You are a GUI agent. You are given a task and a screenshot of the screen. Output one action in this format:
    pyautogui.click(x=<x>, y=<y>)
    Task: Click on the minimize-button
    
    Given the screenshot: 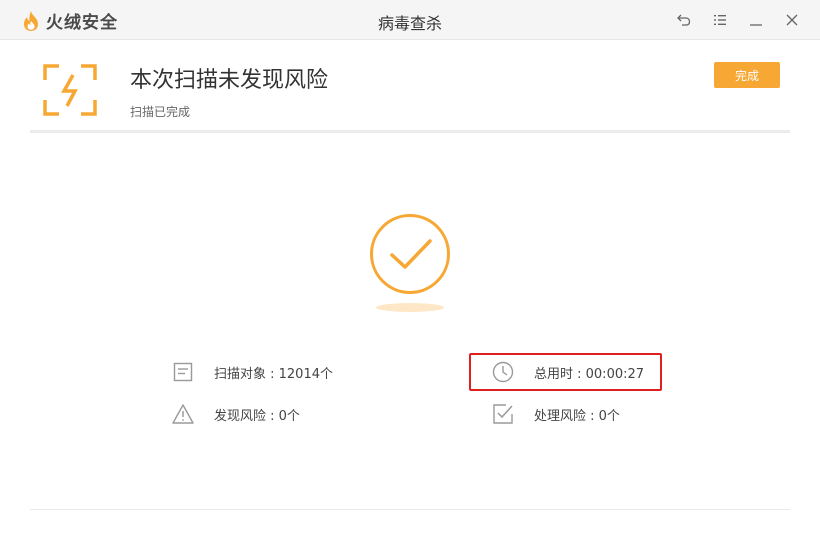 What is the action you would take?
    pyautogui.click(x=756, y=20)
    